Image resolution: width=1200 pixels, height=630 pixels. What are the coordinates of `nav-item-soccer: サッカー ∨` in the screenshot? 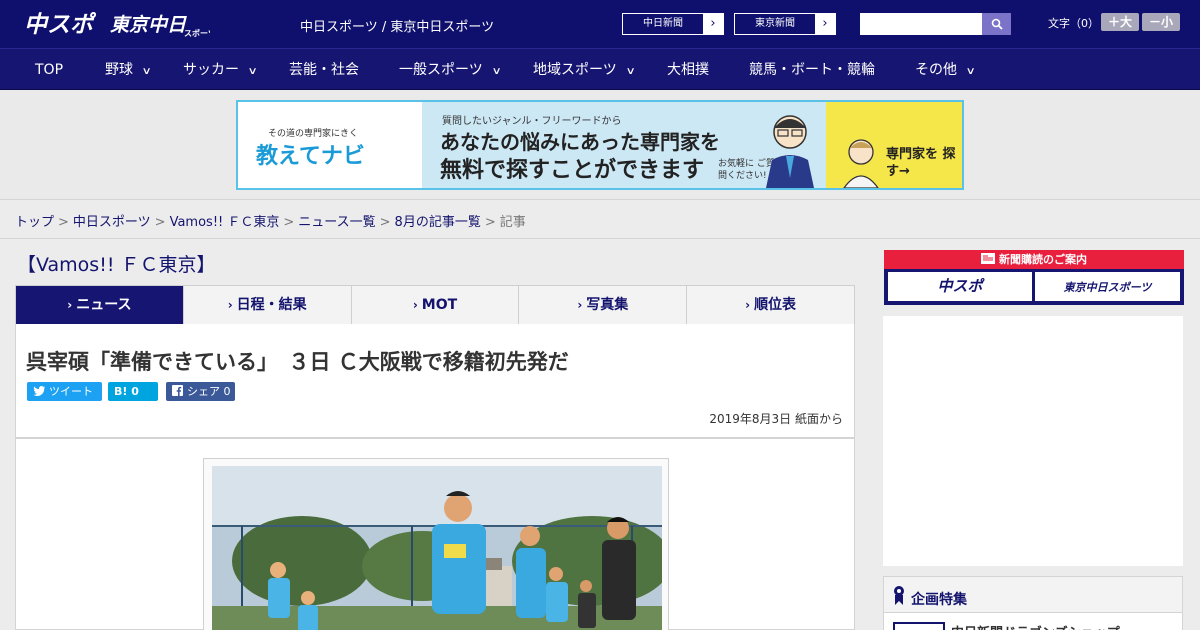 It's located at (220, 70).